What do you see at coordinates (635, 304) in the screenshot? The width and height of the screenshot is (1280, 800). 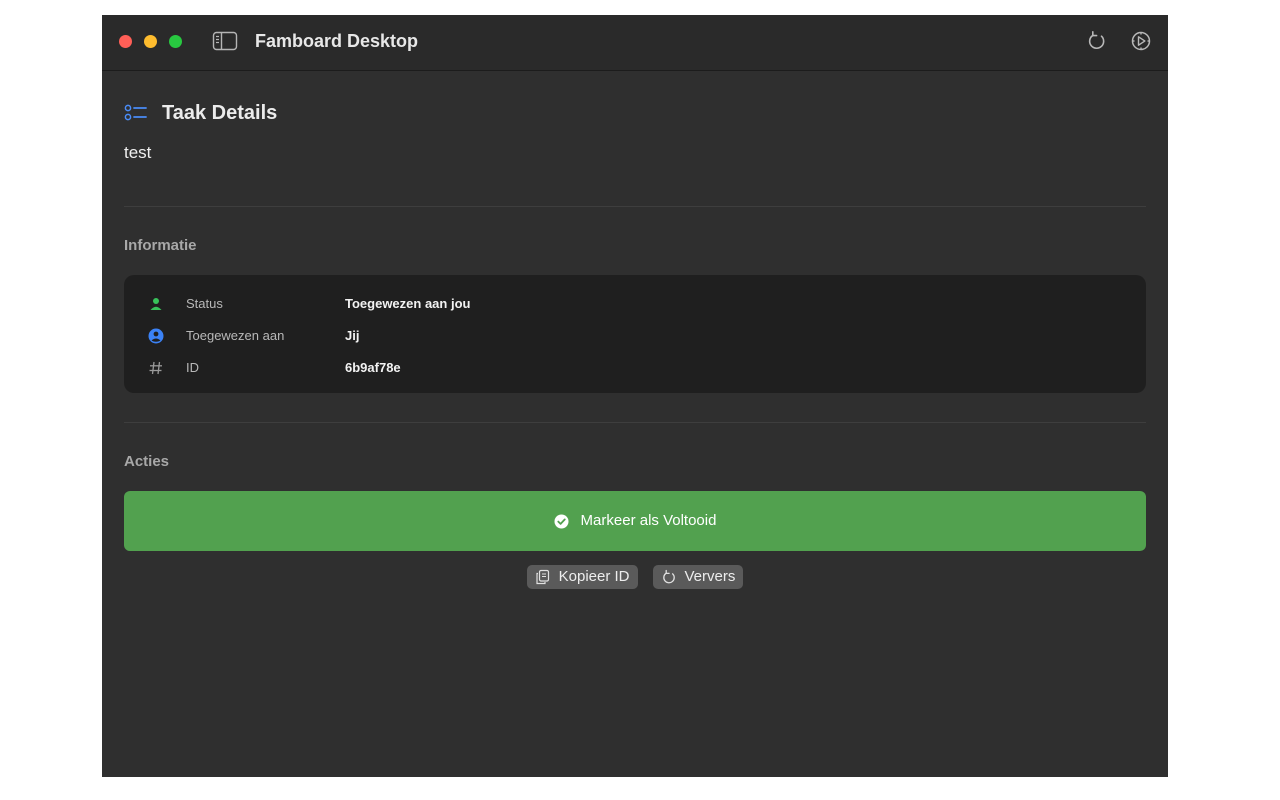 I see `info-row-status: Status Toegewezen aan jou` at bounding box center [635, 304].